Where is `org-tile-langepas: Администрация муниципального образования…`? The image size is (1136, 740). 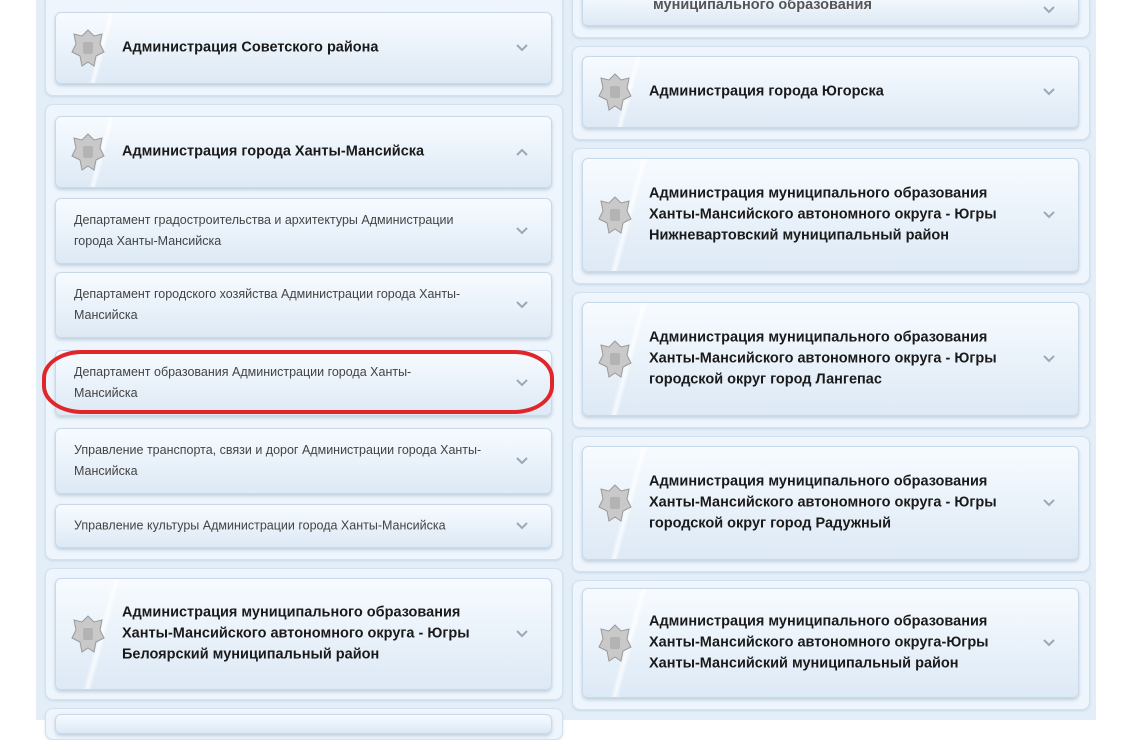 org-tile-langepas: Администрация муниципального образования… is located at coordinates (830, 359).